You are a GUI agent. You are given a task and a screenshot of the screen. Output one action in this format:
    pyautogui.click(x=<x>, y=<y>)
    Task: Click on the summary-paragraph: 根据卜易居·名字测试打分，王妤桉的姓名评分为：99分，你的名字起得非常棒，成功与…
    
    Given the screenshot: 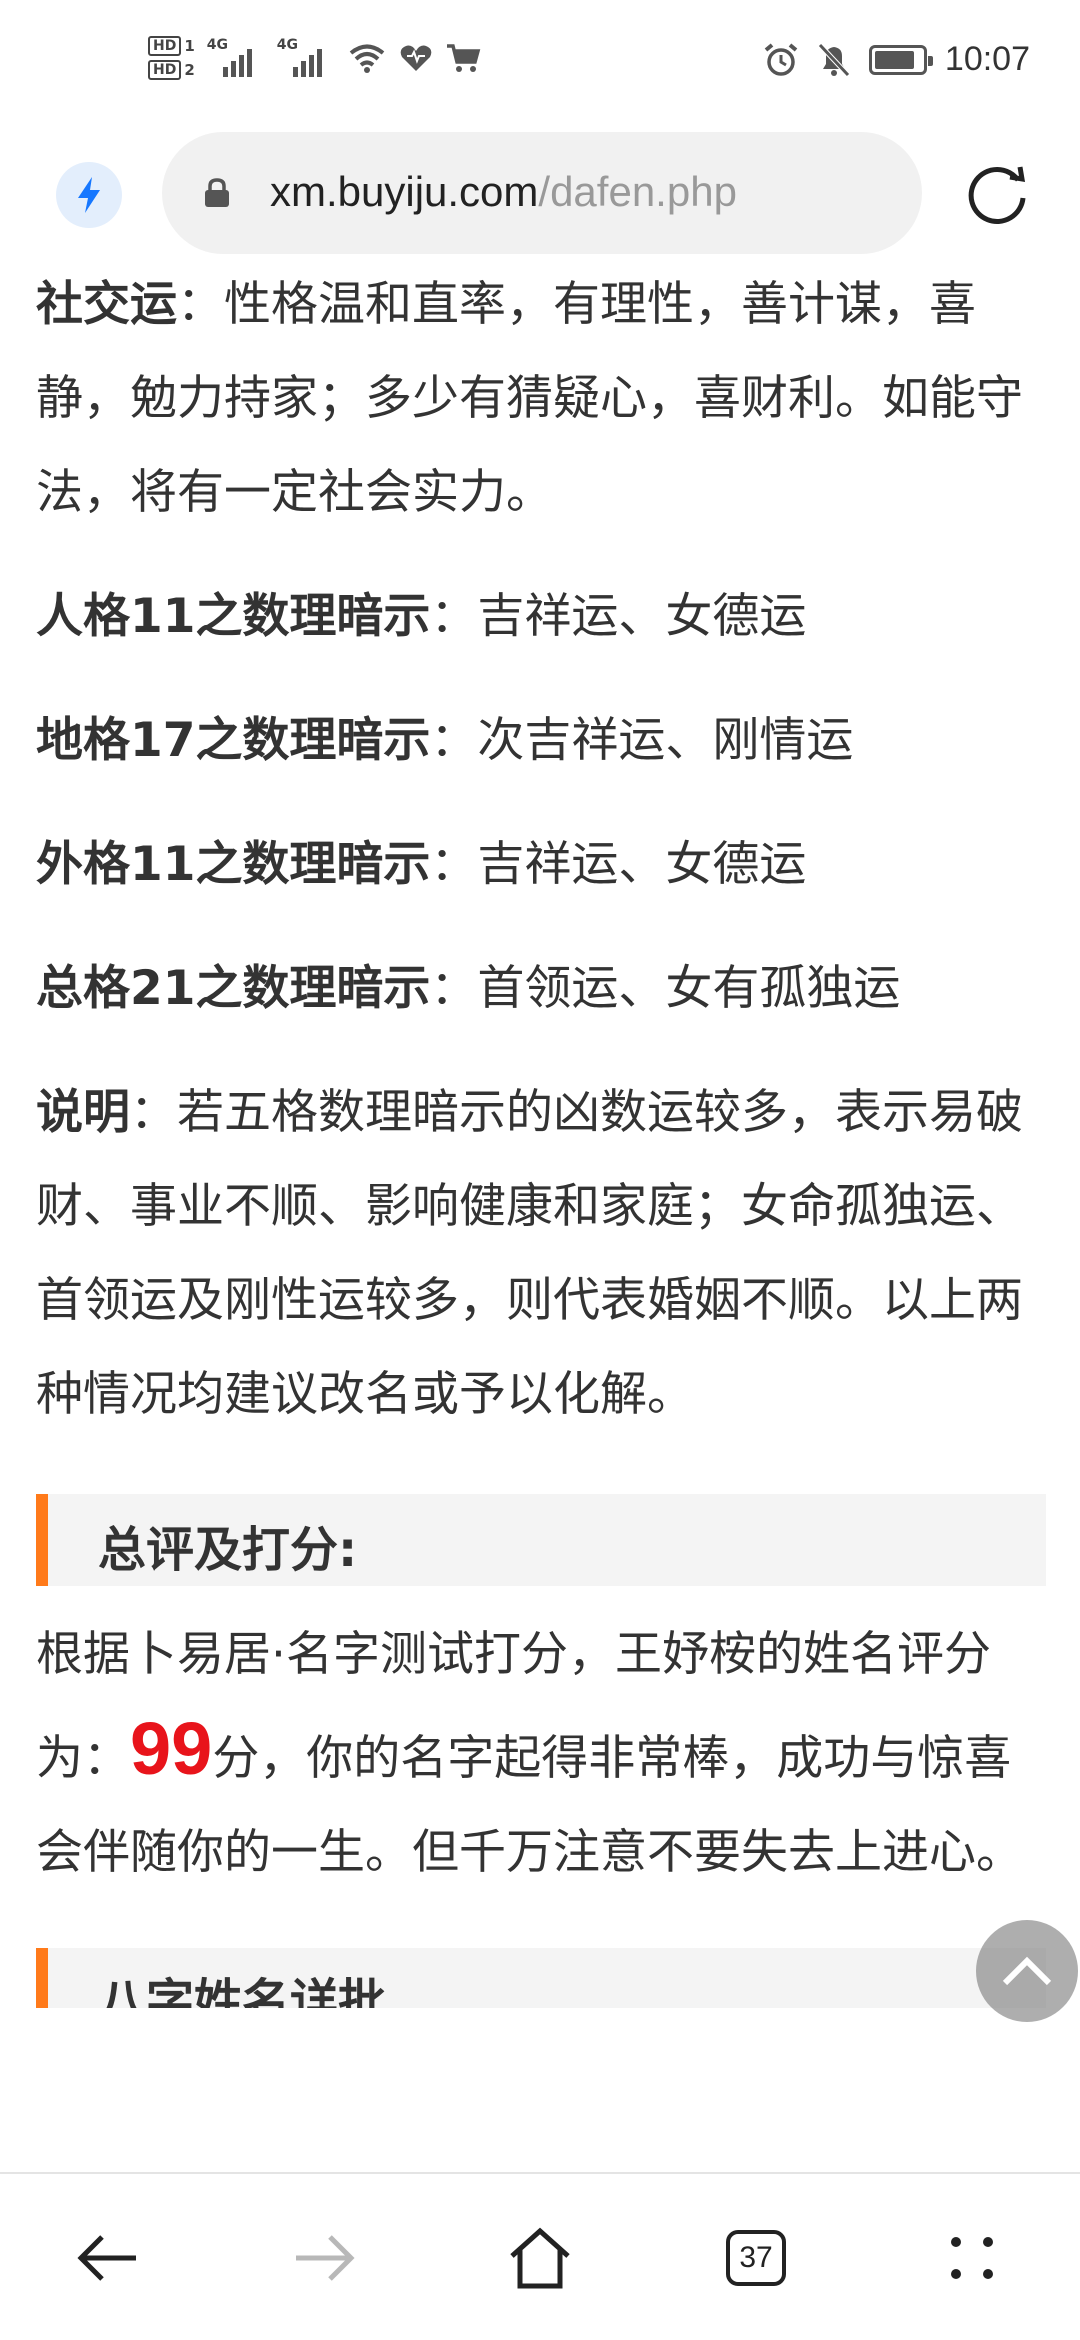 What is the action you would take?
    pyautogui.click(x=541, y=1754)
    